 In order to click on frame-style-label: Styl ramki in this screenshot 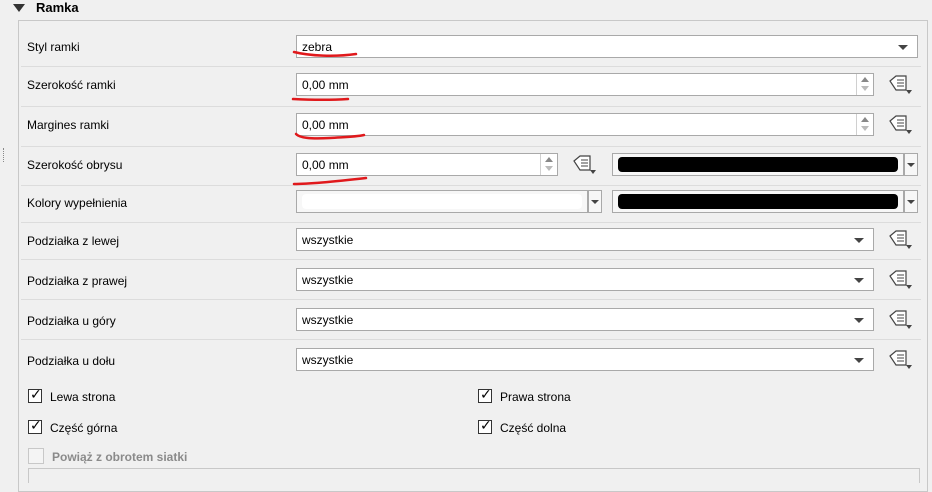, I will do `click(53, 47)`.